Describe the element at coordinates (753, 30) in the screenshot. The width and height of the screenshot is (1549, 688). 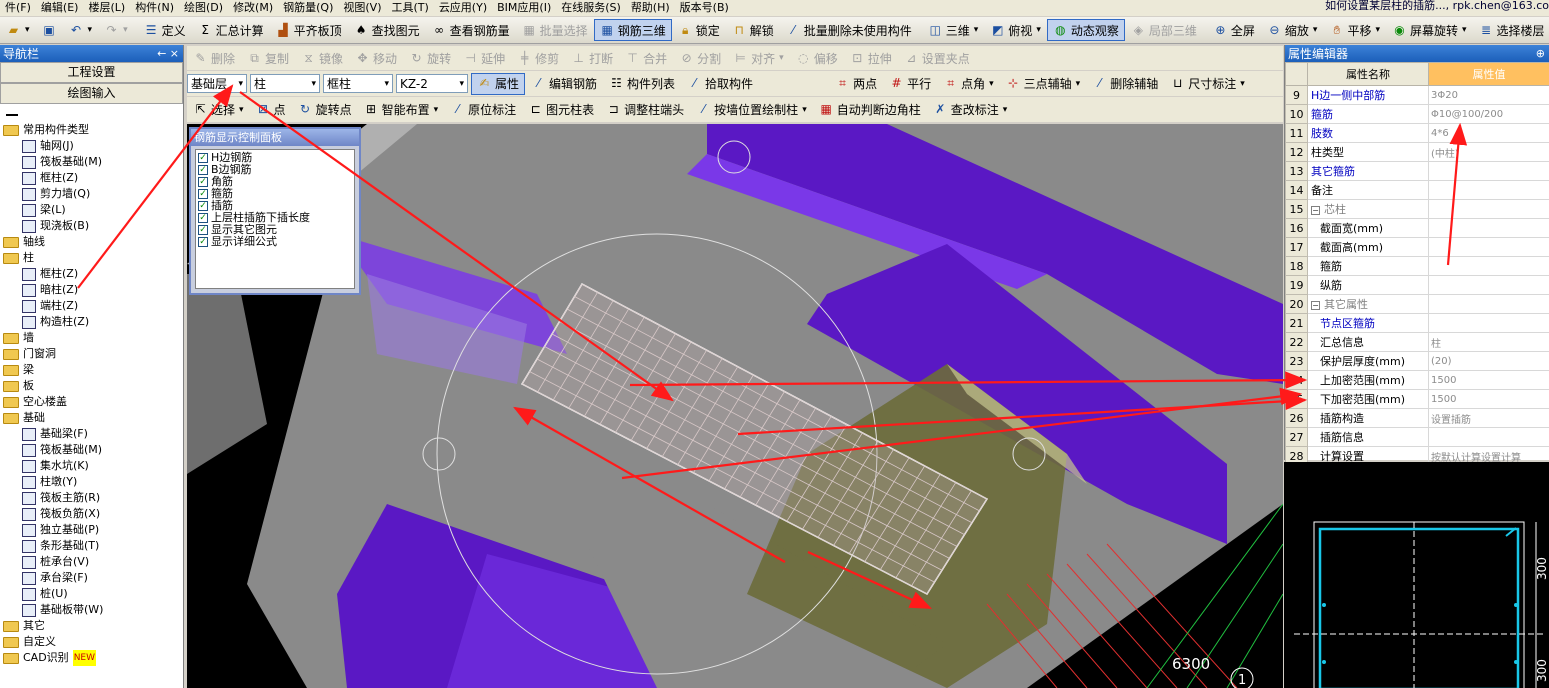
I see `unlock-button: ⊓ 解锁` at that location.